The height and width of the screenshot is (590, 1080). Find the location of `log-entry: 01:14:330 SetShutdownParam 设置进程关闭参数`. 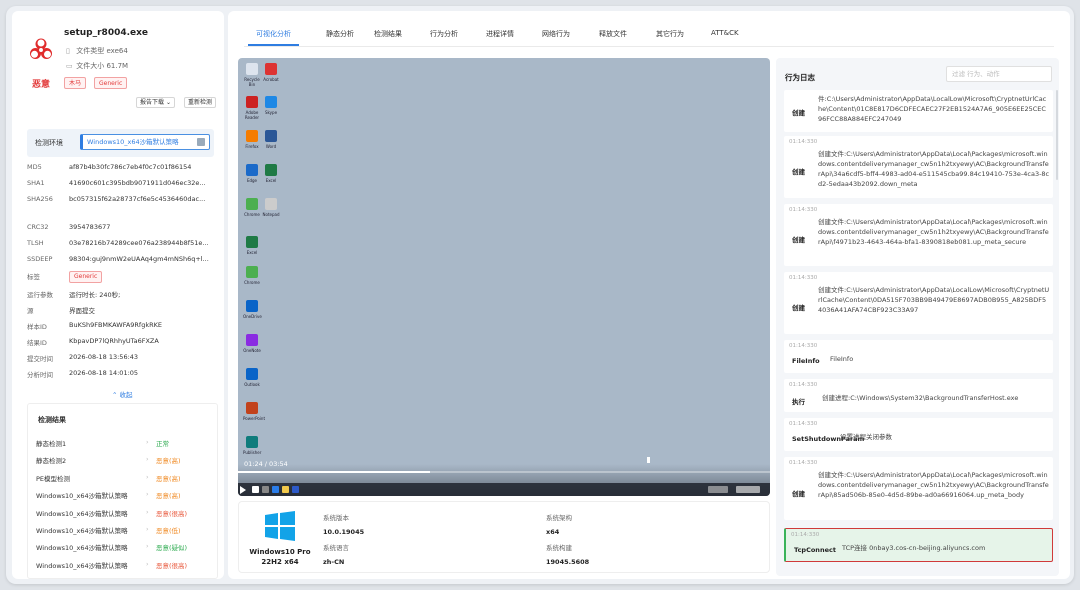

log-entry: 01:14:330 SetShutdownParam 设置进程关闭参数 is located at coordinates (918, 434).